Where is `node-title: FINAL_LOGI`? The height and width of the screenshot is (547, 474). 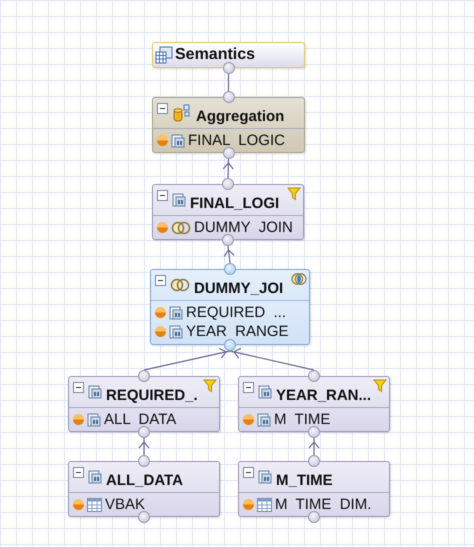 node-title: FINAL_LOGI is located at coordinates (235, 203).